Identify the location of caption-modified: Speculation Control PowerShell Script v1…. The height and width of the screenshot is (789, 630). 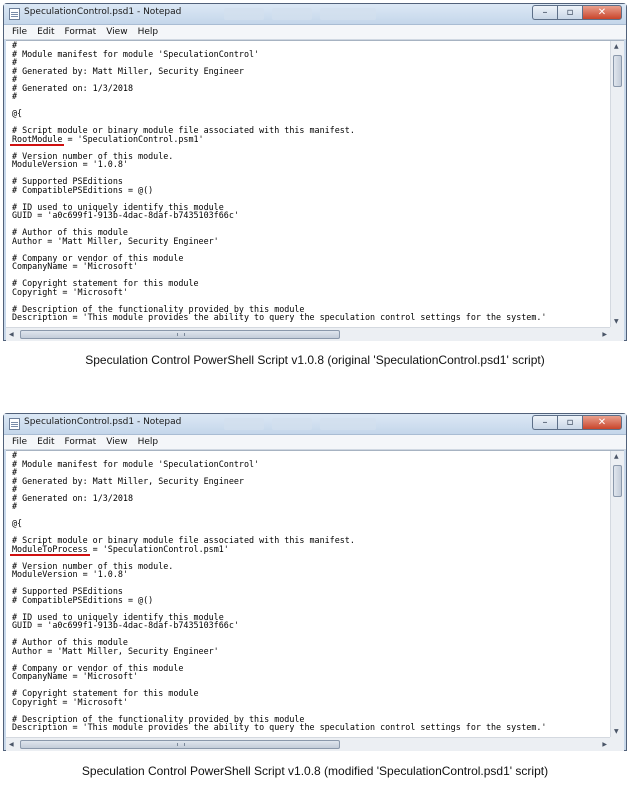
(315, 771).